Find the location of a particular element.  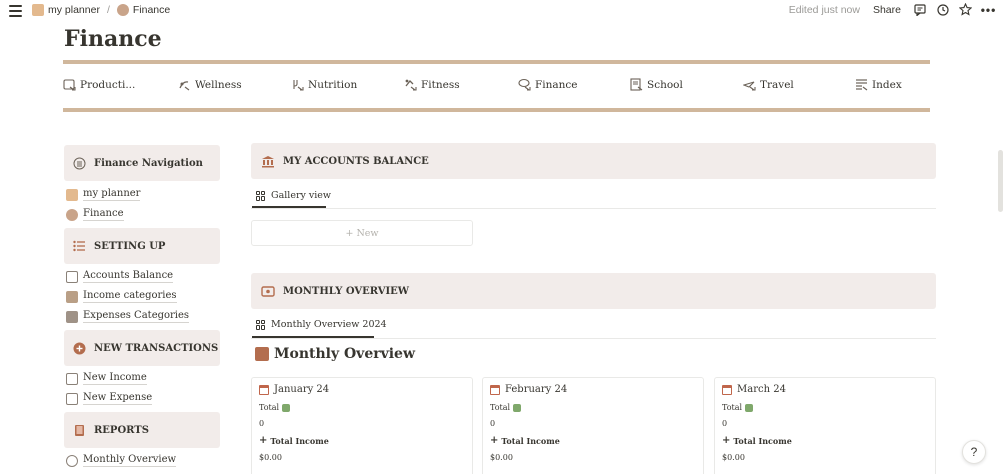

setting-up-block: SETTING UP is located at coordinates (142, 246).